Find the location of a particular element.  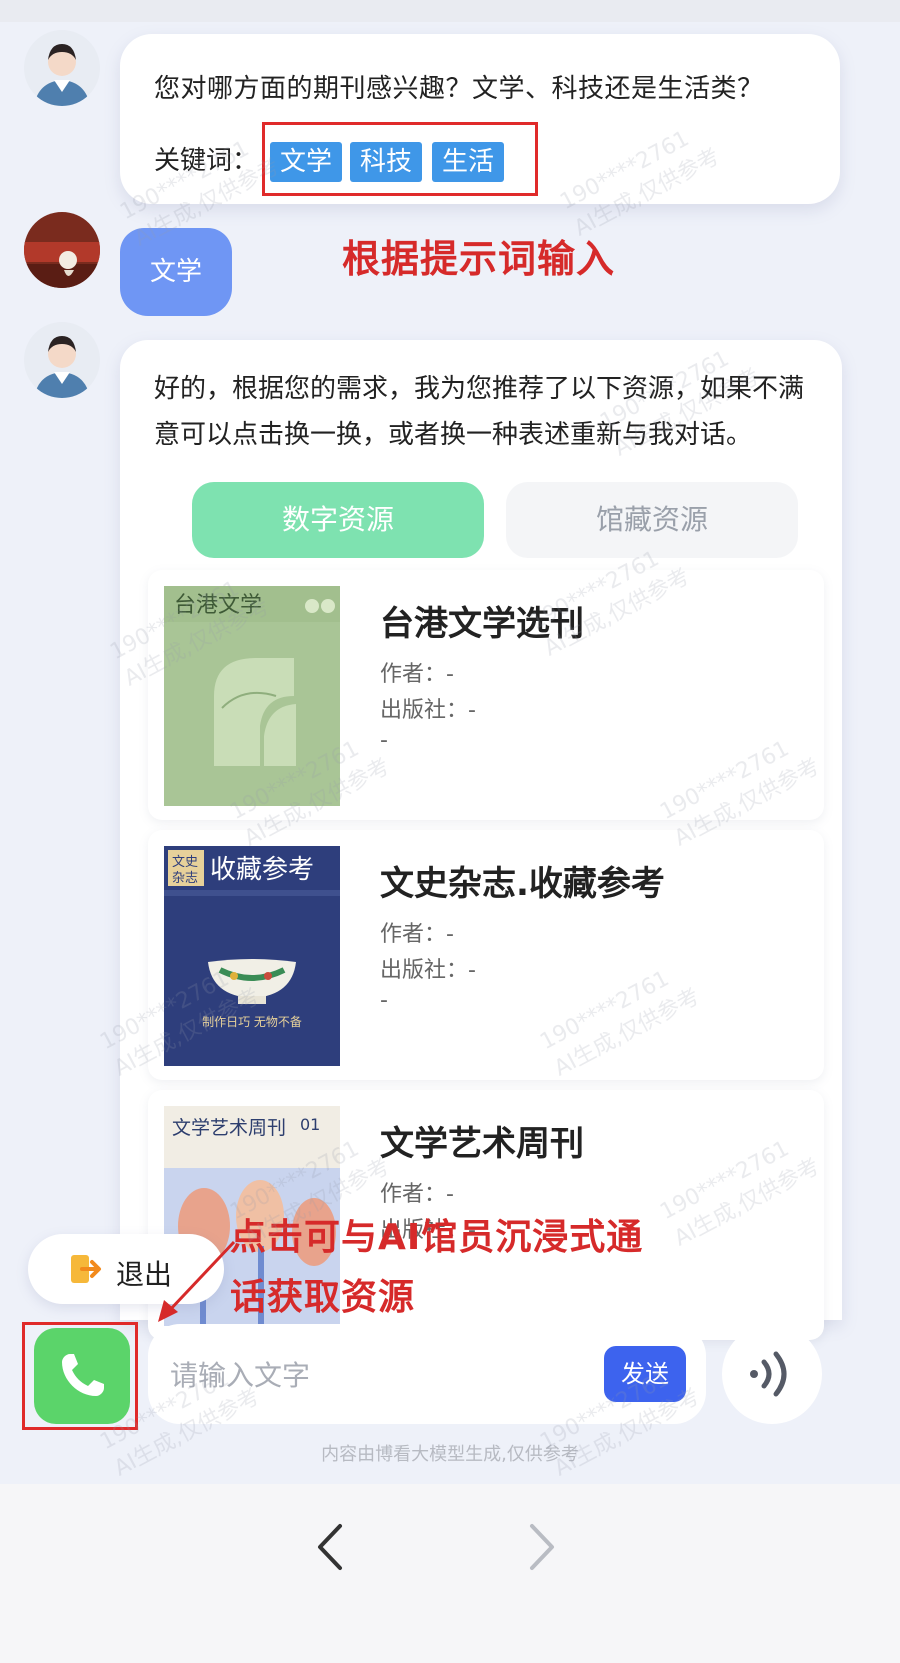

svg-text: 杂志 is located at coordinates (185, 878).